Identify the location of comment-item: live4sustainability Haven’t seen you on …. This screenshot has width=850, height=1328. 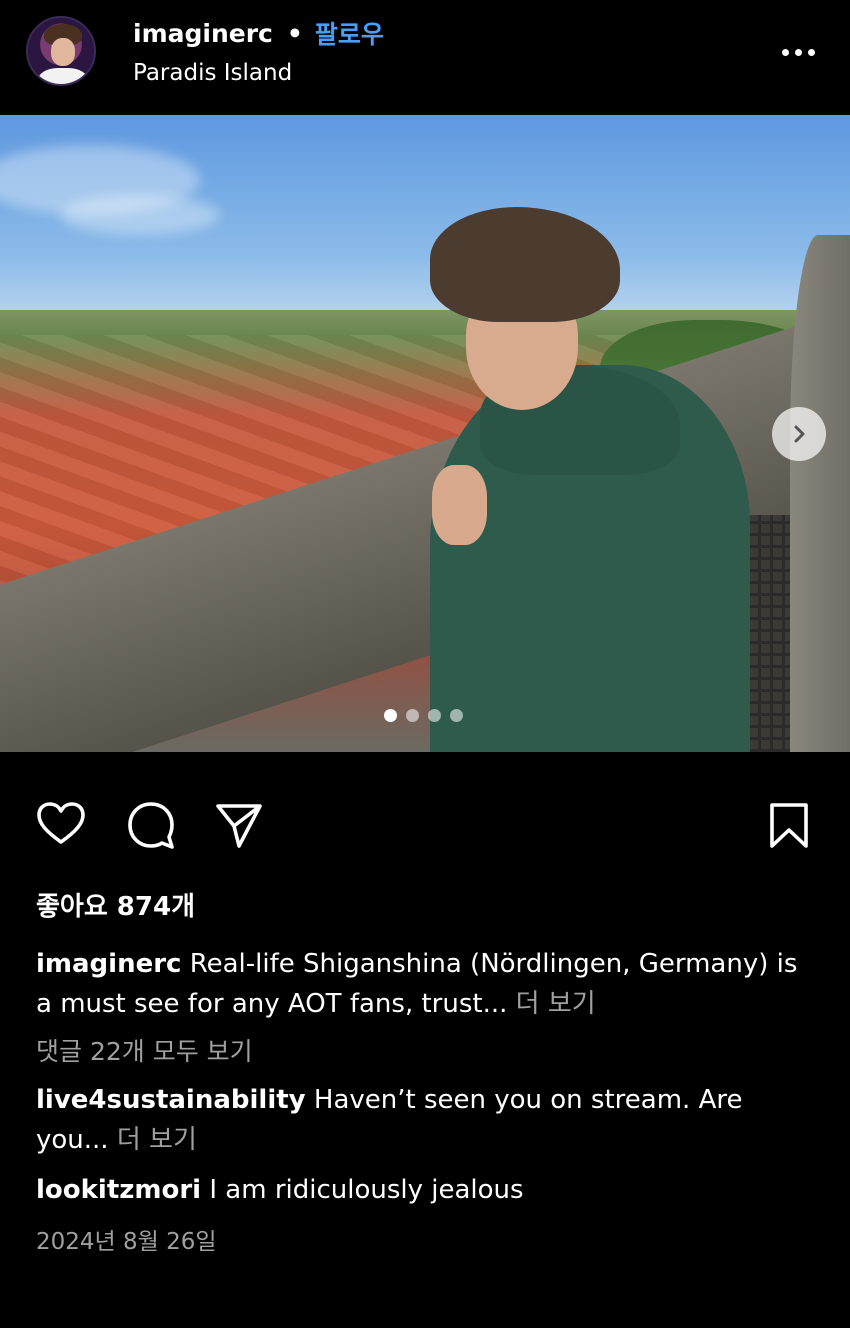
(426, 1120).